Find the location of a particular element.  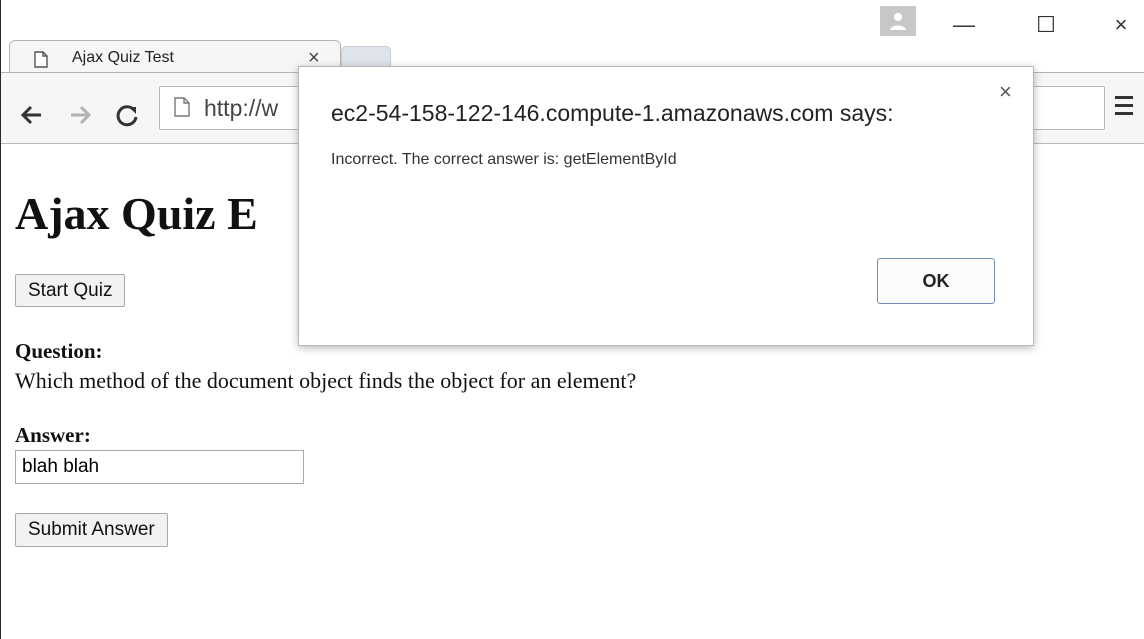

reload-icon is located at coordinates (127, 115).